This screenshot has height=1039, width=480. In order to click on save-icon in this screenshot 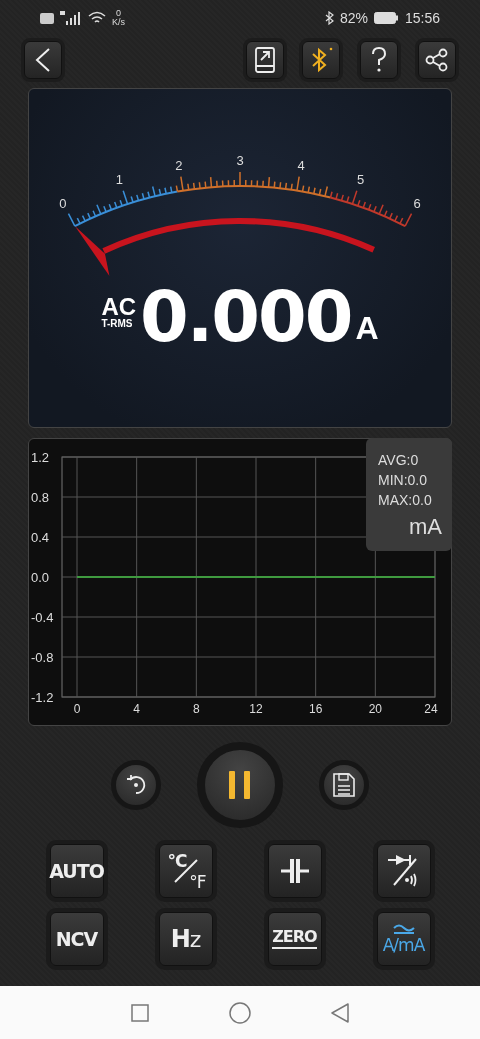, I will do `click(344, 785)`.